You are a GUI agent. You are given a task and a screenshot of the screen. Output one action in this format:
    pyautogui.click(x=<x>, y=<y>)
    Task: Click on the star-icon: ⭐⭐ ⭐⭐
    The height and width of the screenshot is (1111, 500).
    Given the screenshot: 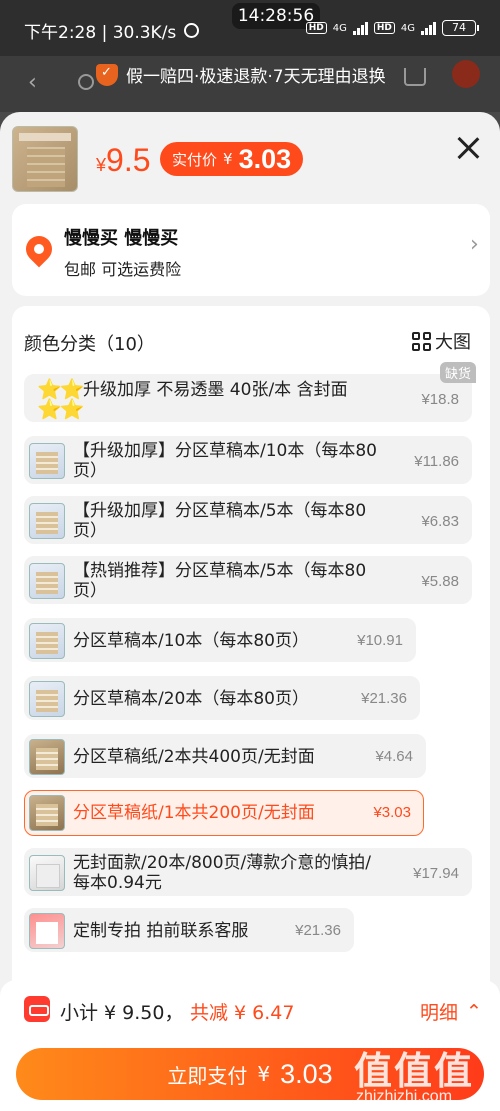 What is the action you would take?
    pyautogui.click(x=61, y=399)
    